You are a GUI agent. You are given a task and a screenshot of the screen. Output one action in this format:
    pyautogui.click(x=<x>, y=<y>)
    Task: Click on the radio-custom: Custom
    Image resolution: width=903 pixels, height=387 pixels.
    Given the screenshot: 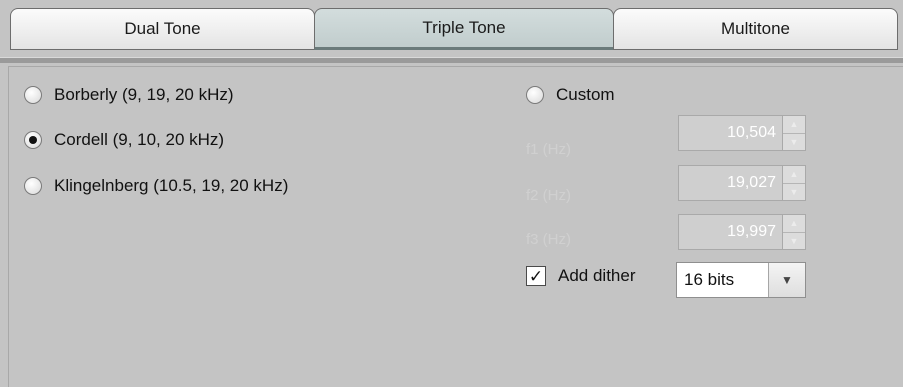 What is the action you would take?
    pyautogui.click(x=570, y=95)
    